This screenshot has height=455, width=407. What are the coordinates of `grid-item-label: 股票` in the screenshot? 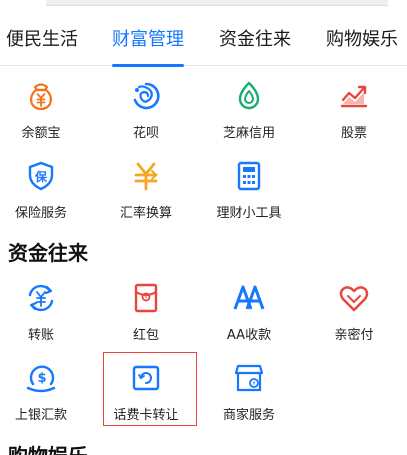 It's located at (353, 133).